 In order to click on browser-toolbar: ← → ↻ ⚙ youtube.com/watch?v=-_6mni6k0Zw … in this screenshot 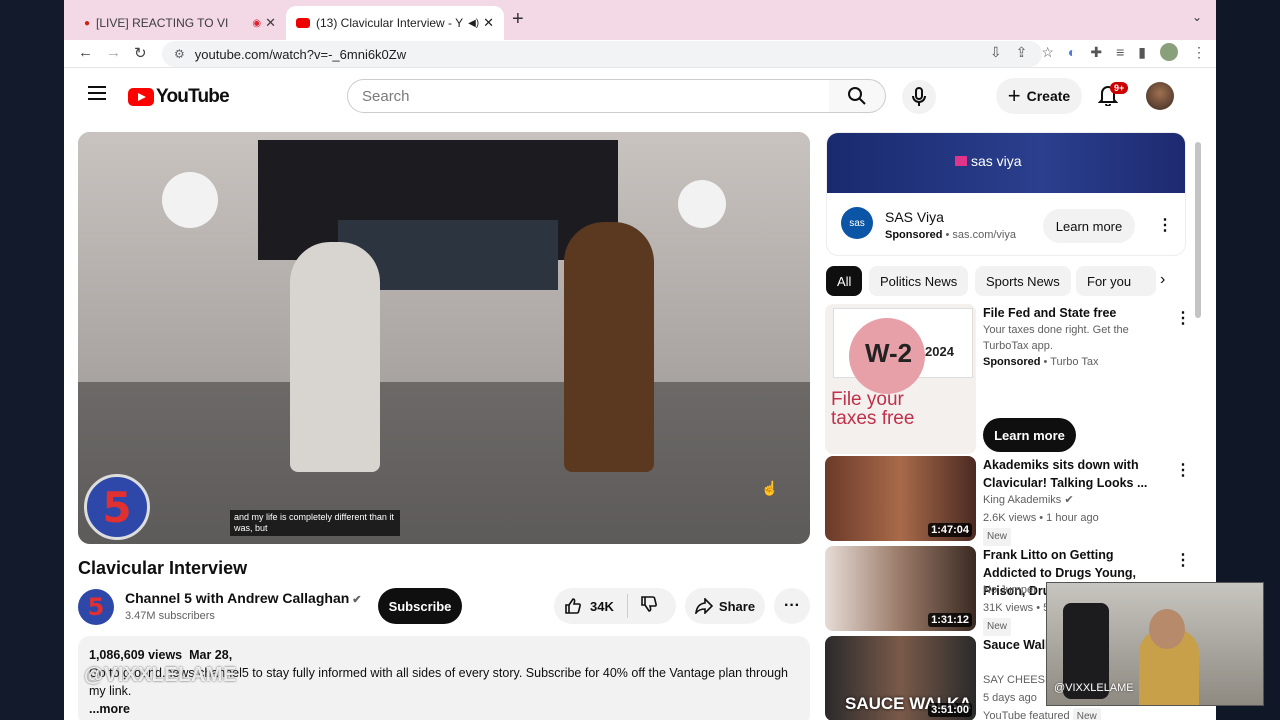, I will do `click(640, 54)`.